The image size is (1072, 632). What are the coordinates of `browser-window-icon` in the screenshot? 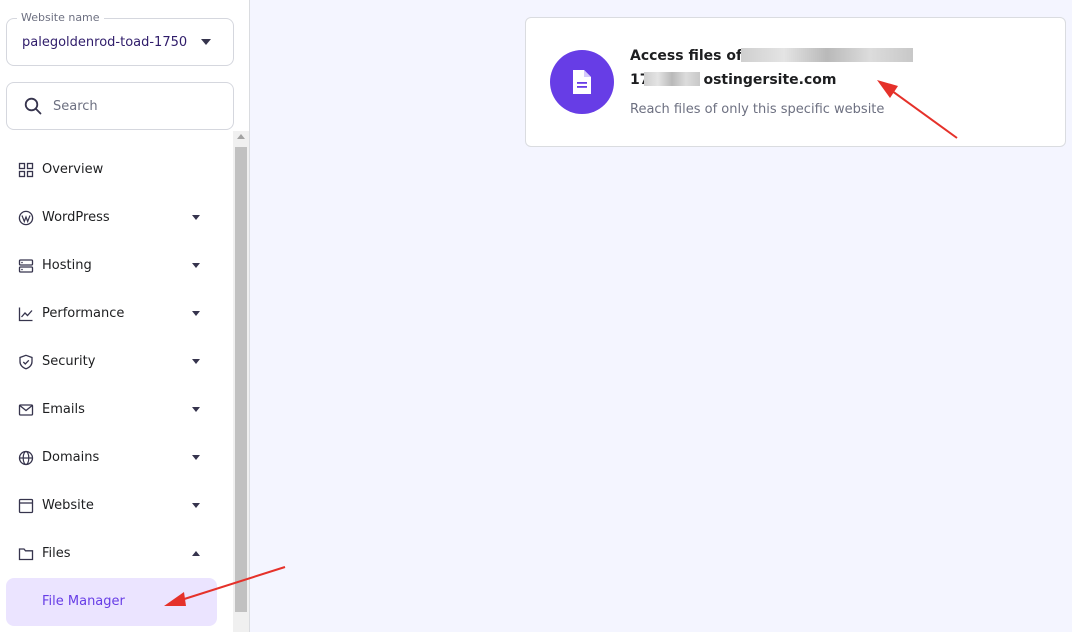 It's located at (26, 506).